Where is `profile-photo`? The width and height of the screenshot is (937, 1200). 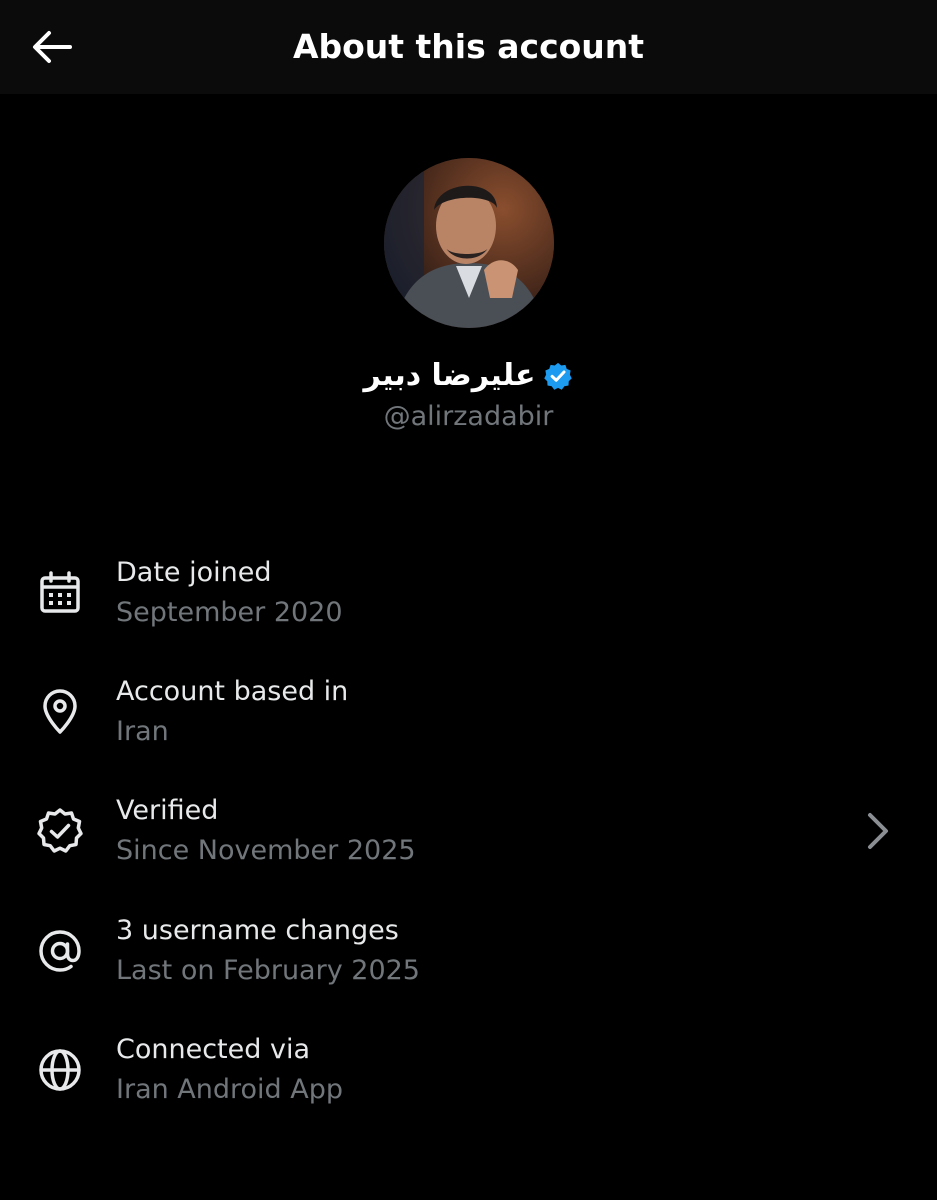 profile-photo is located at coordinates (469, 243).